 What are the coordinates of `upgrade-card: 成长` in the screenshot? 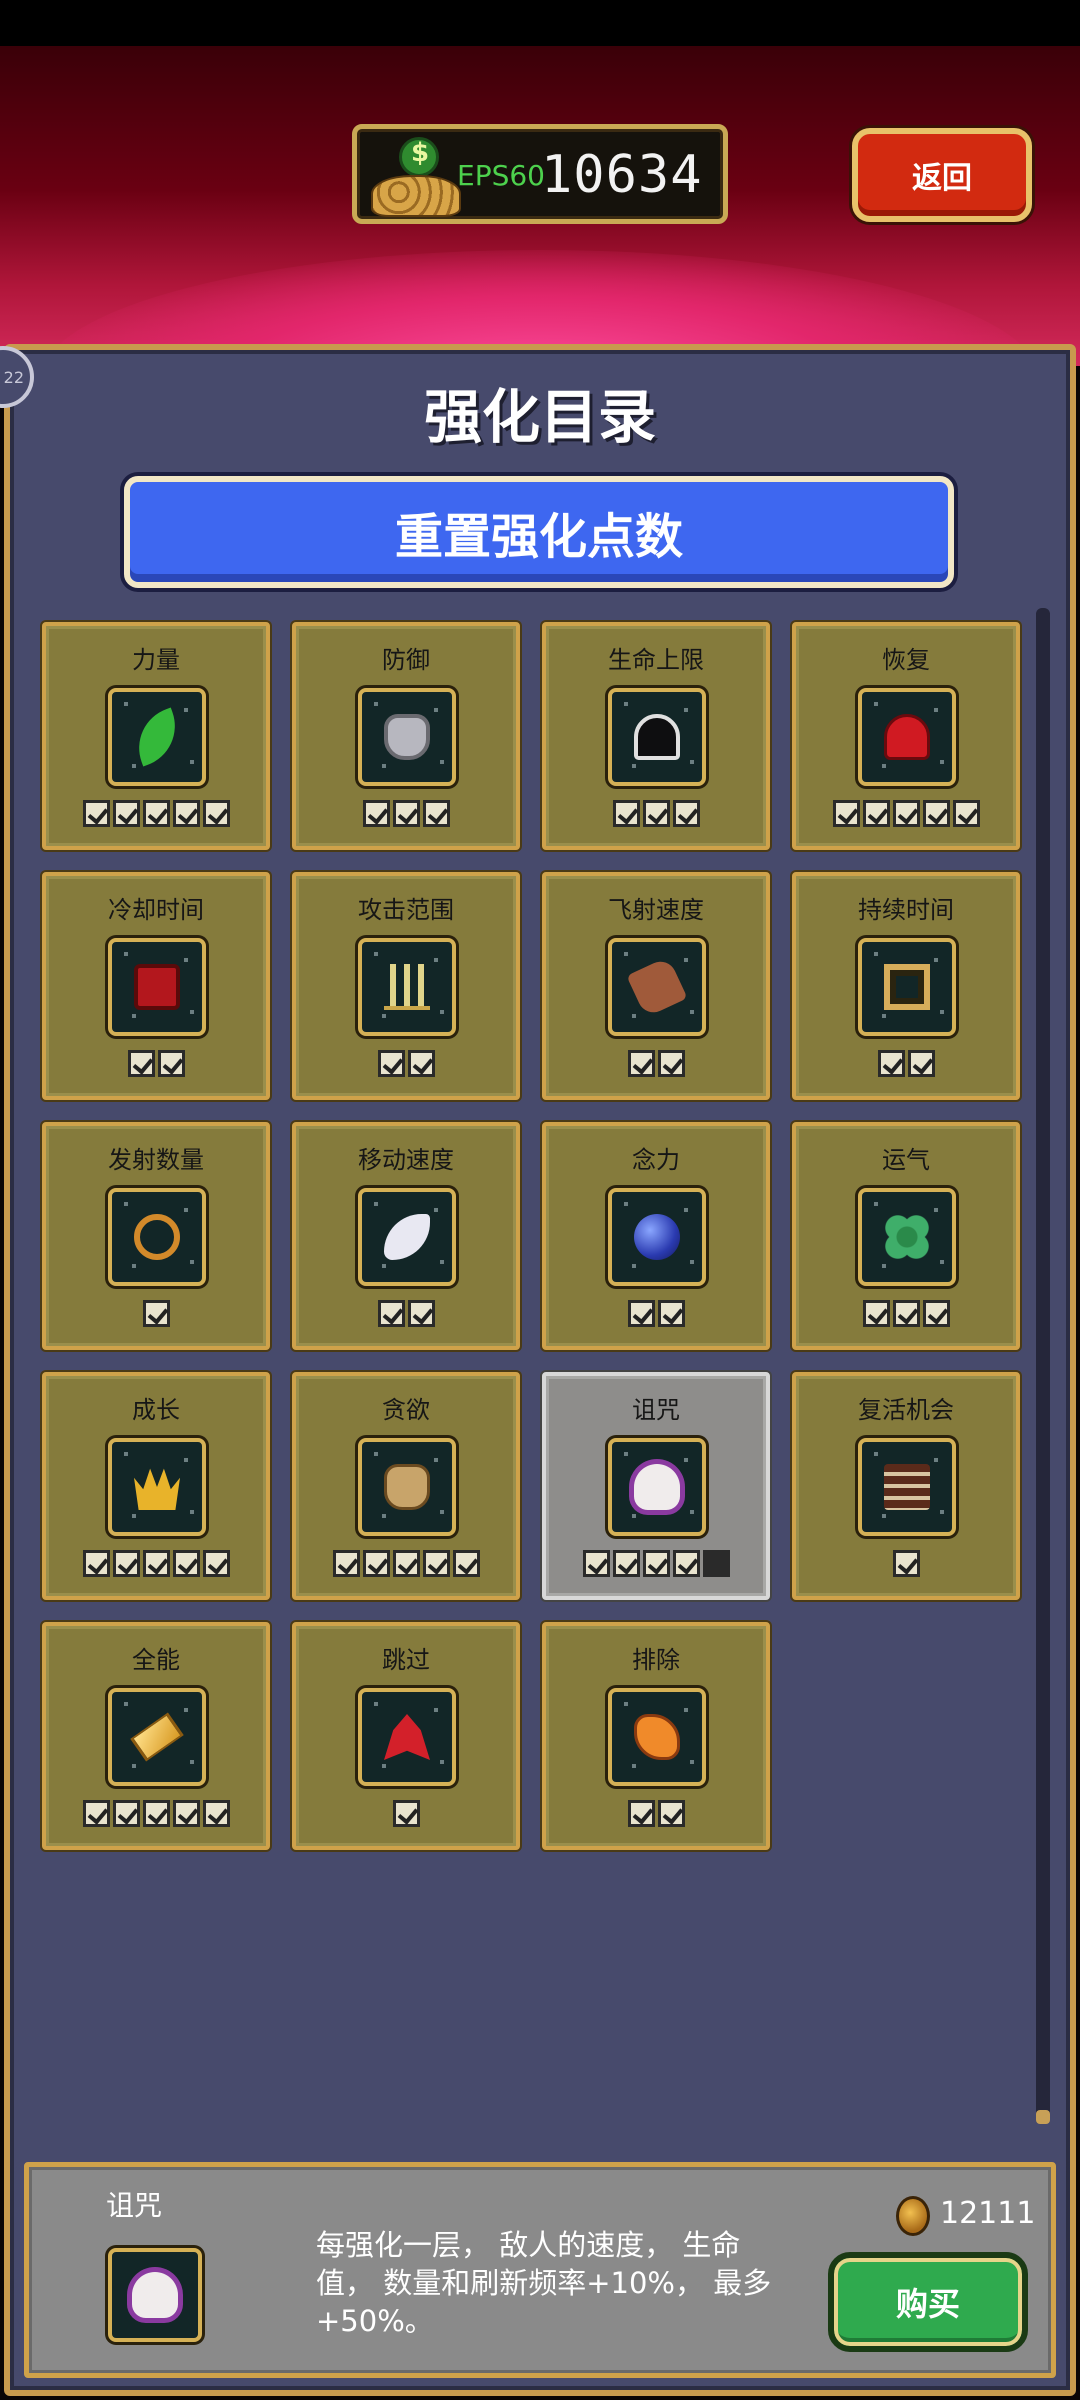 It's located at (156, 1486).